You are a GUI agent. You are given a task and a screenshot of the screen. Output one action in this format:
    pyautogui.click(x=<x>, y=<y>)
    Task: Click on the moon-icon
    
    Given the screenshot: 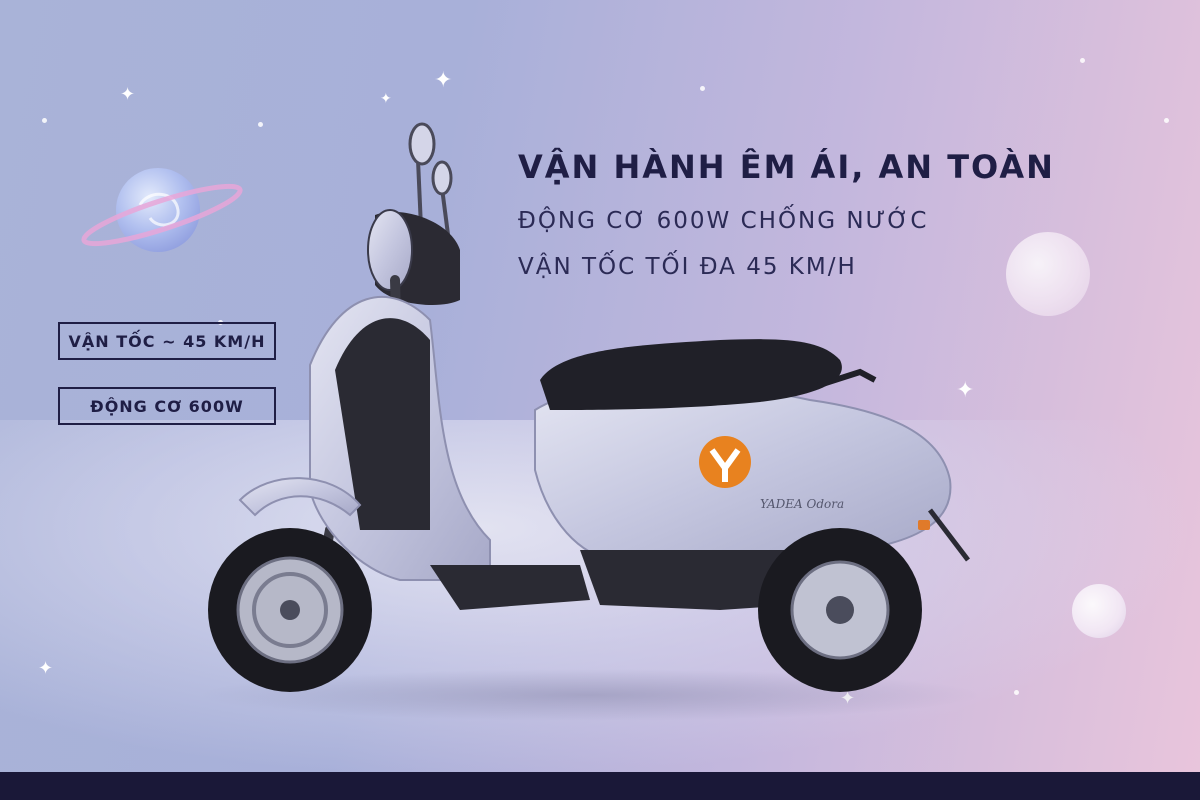 What is the action you would take?
    pyautogui.click(x=1099, y=611)
    